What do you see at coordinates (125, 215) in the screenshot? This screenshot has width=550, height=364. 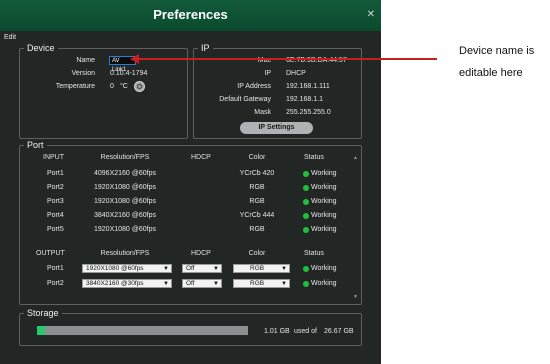 I see `input-resolution: 3840X2160 @60fps` at bounding box center [125, 215].